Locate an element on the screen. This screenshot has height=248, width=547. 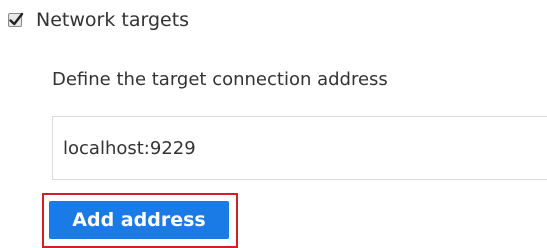
network-targets-checkbox is located at coordinates (16, 19).